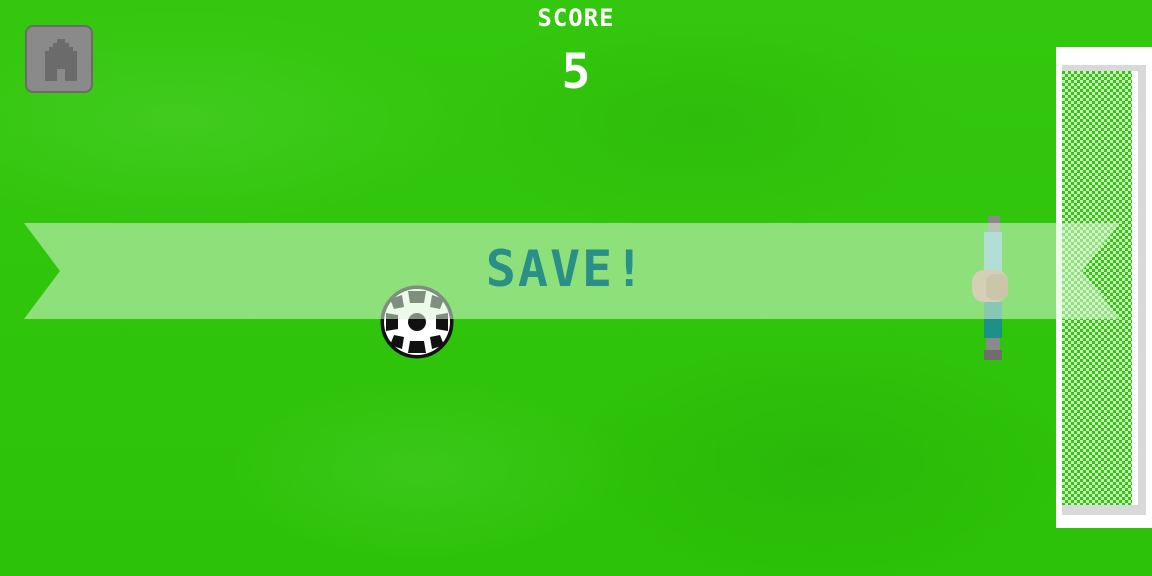 This screenshot has height=576, width=1152. What do you see at coordinates (576, 72) in the screenshot?
I see `score-value: 5` at bounding box center [576, 72].